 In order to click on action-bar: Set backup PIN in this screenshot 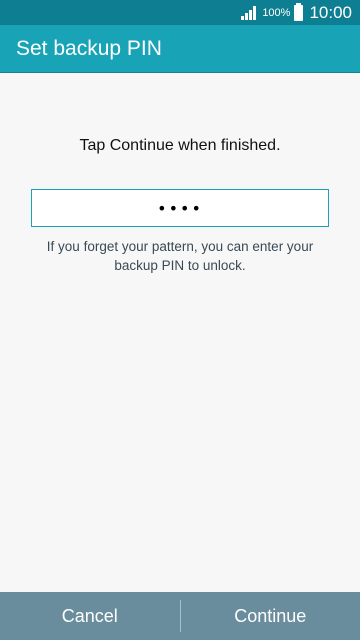, I will do `click(180, 49)`.